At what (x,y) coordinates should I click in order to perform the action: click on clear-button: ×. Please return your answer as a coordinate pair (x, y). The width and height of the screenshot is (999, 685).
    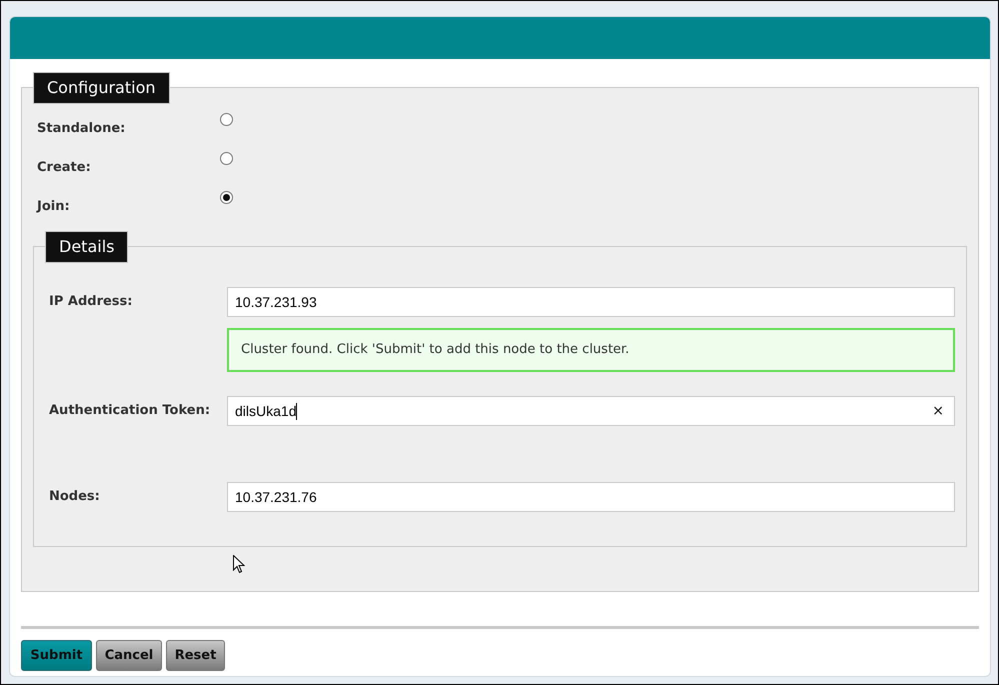
    Looking at the image, I should click on (938, 411).